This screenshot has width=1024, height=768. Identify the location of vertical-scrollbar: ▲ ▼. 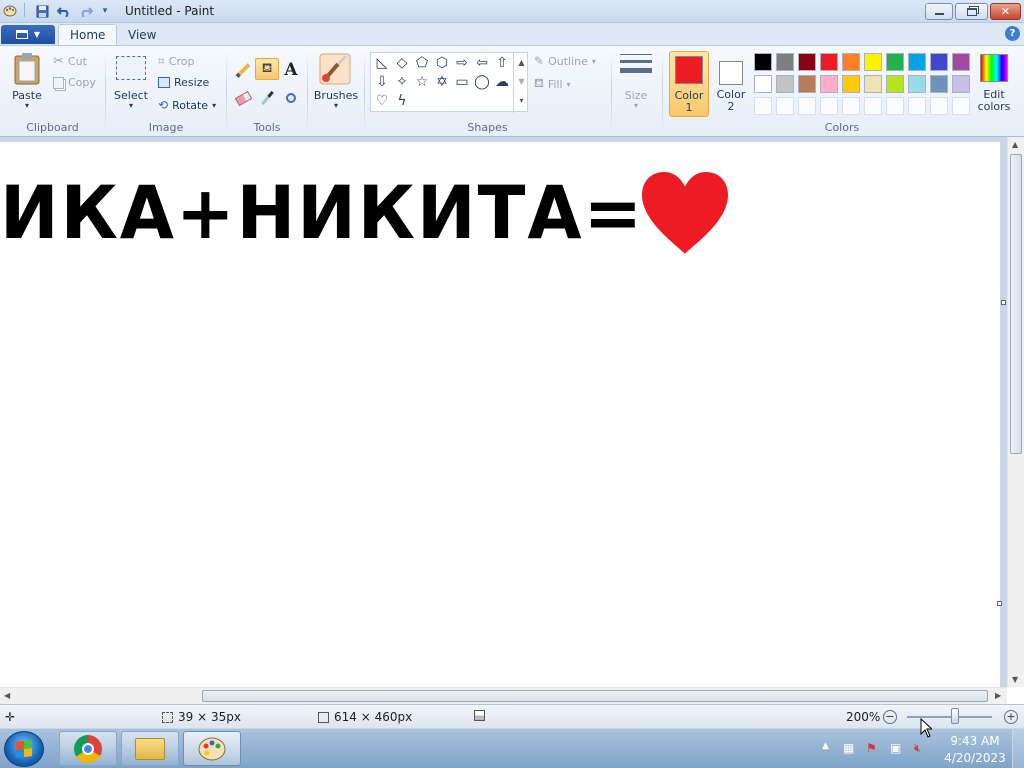
(1015, 412).